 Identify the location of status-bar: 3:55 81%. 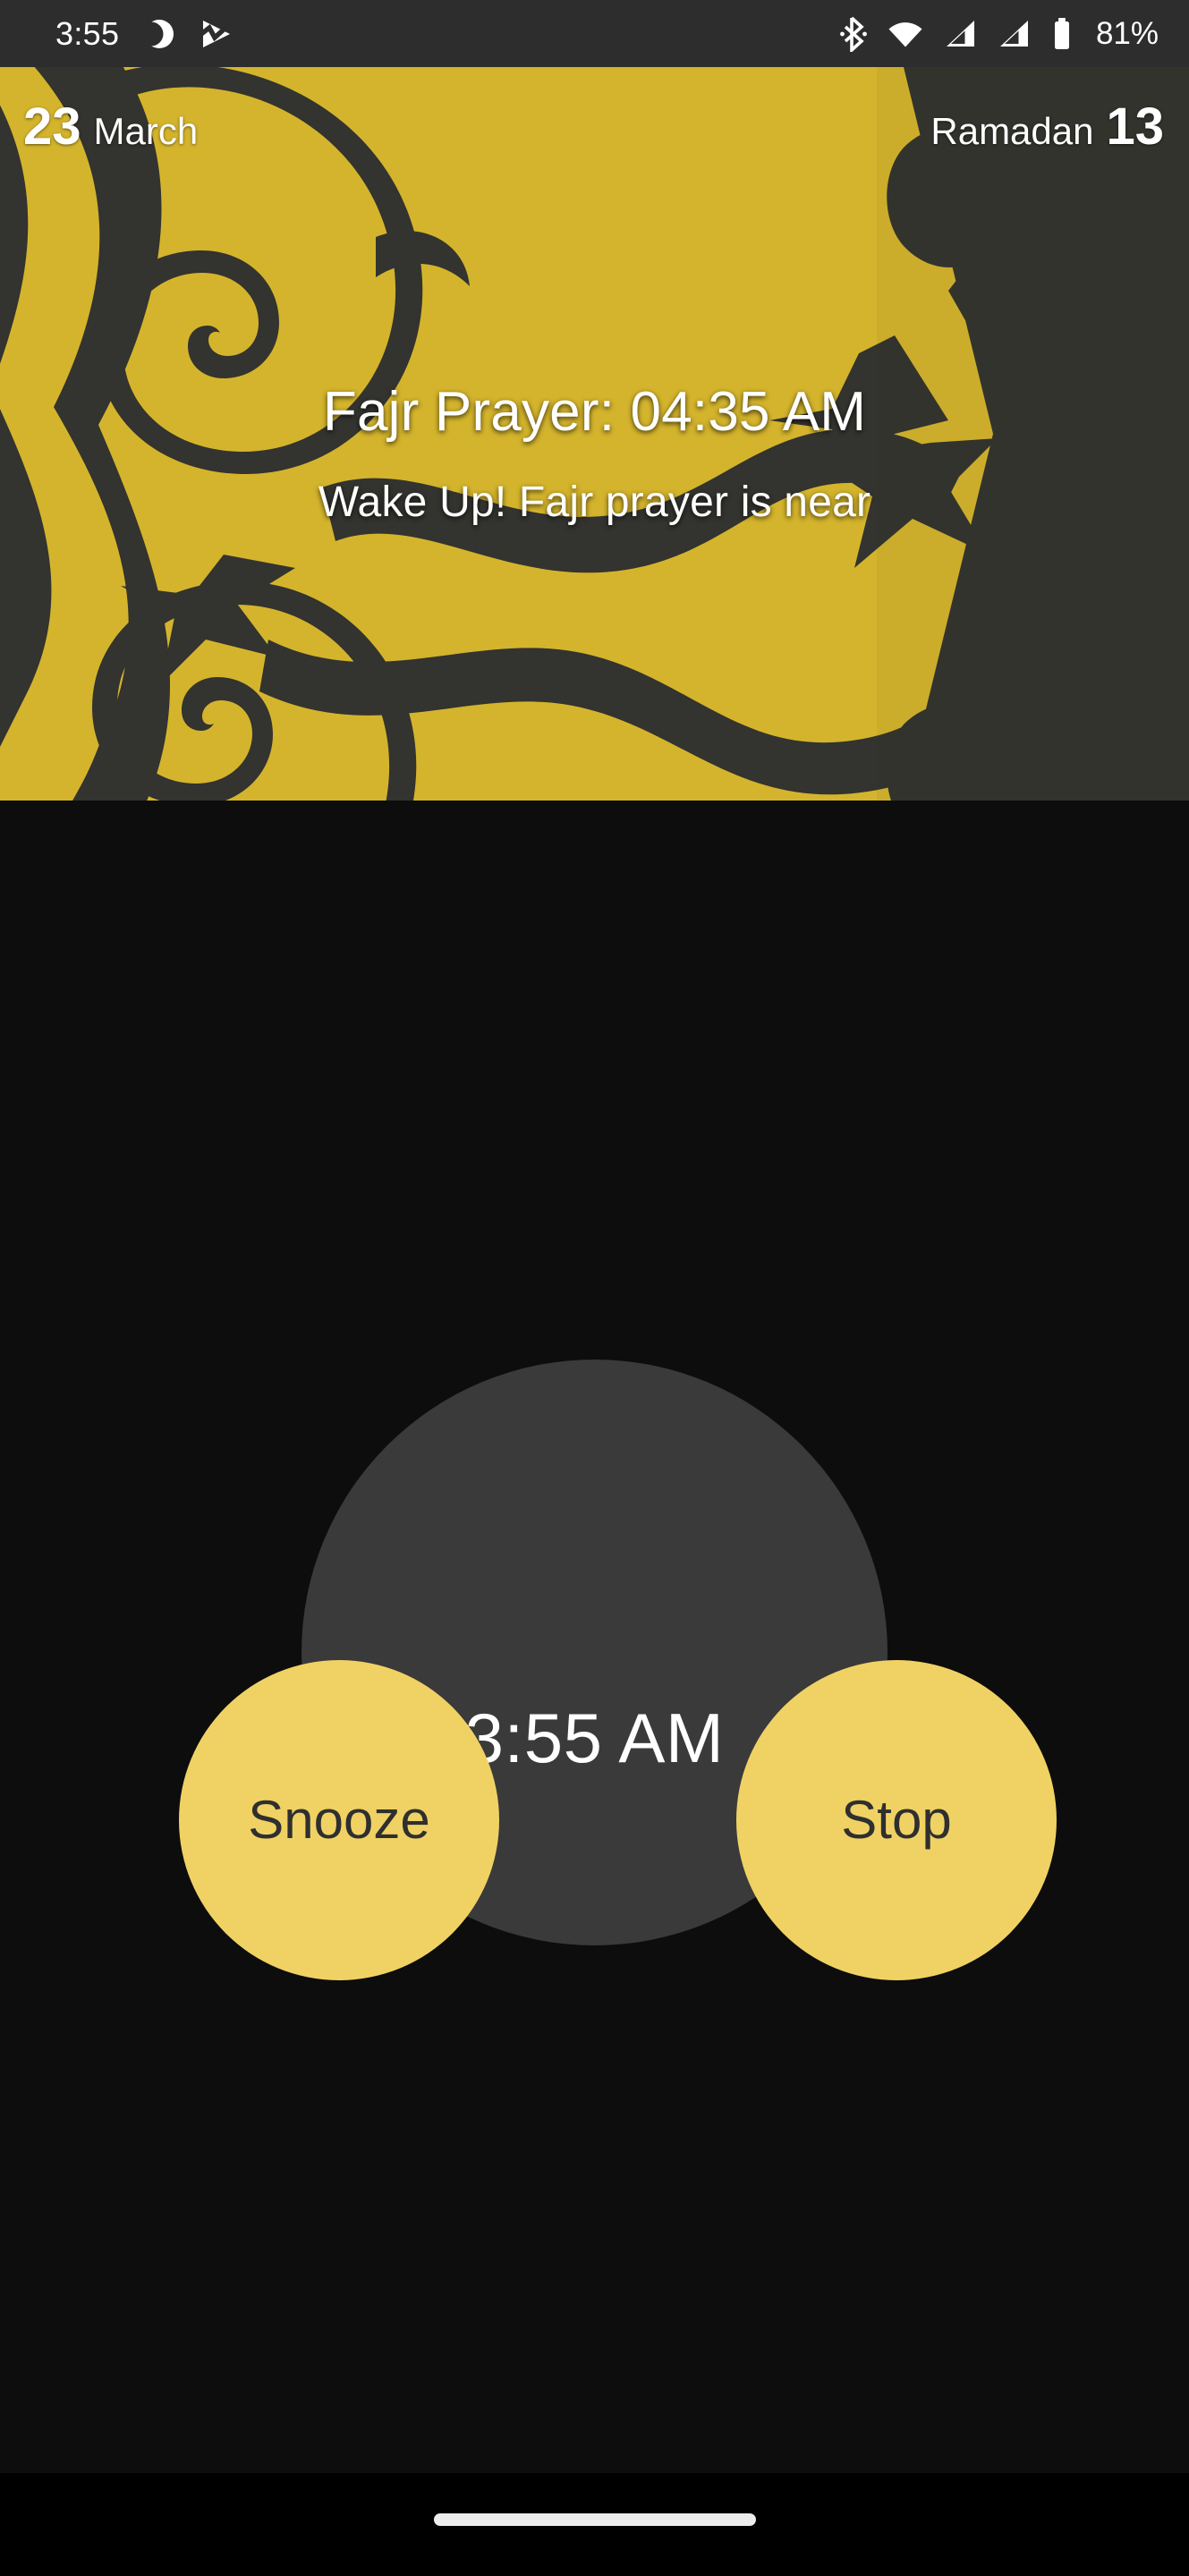
(594, 33).